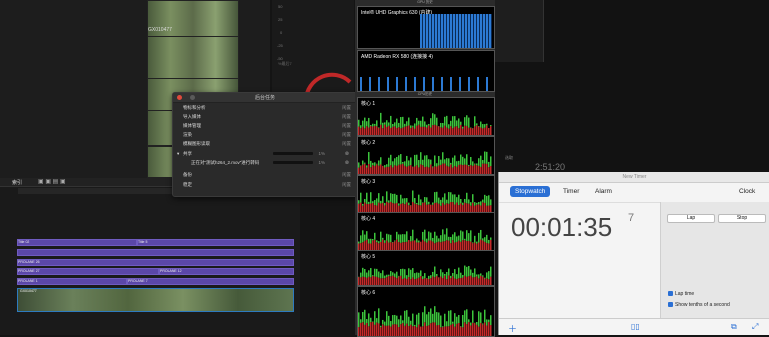 The height and width of the screenshot is (337, 769). What do you see at coordinates (225, 163) in the screenshot?
I see `task-label: 正在对“测试h264_2.mov”进行转码` at bounding box center [225, 163].